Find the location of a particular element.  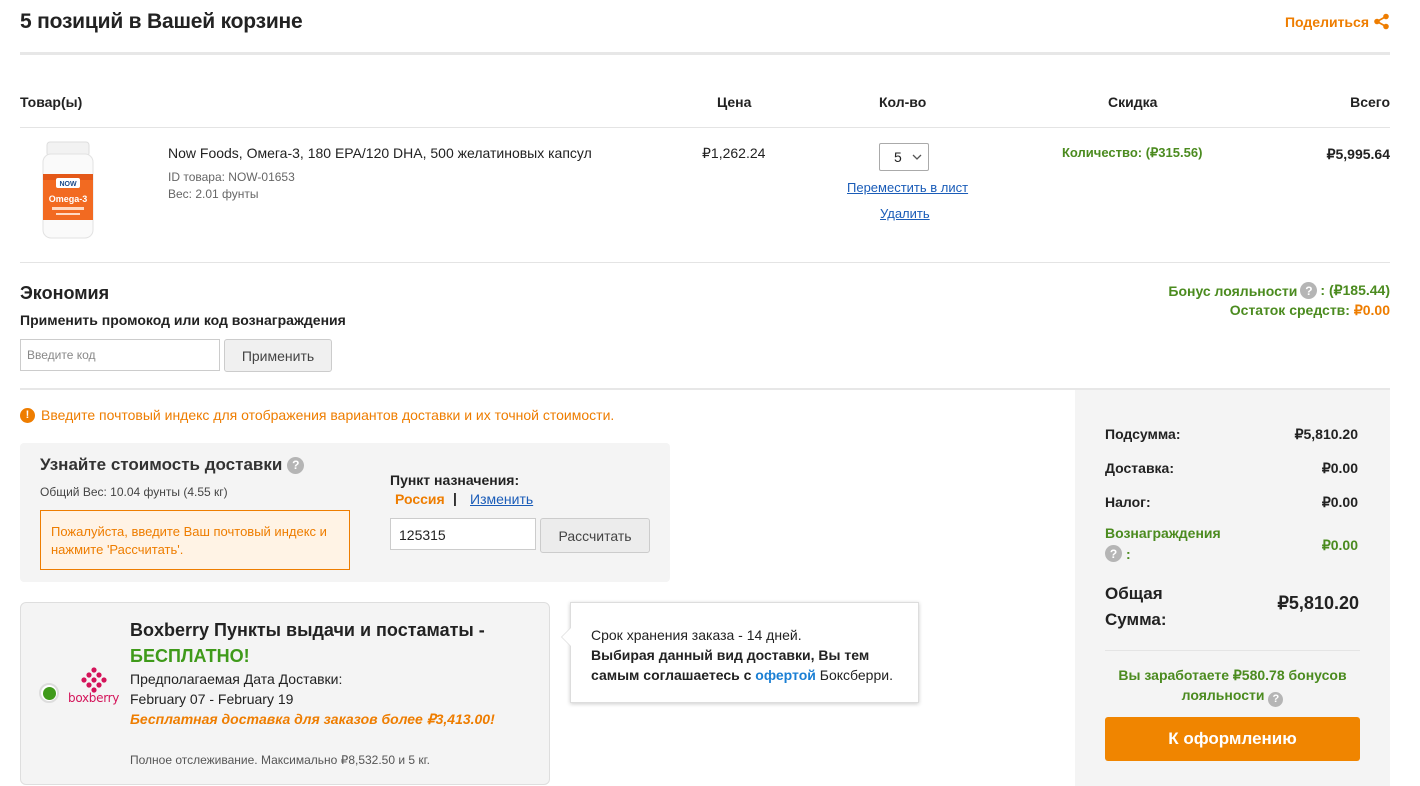

boxberry-radio is located at coordinates (49, 693).